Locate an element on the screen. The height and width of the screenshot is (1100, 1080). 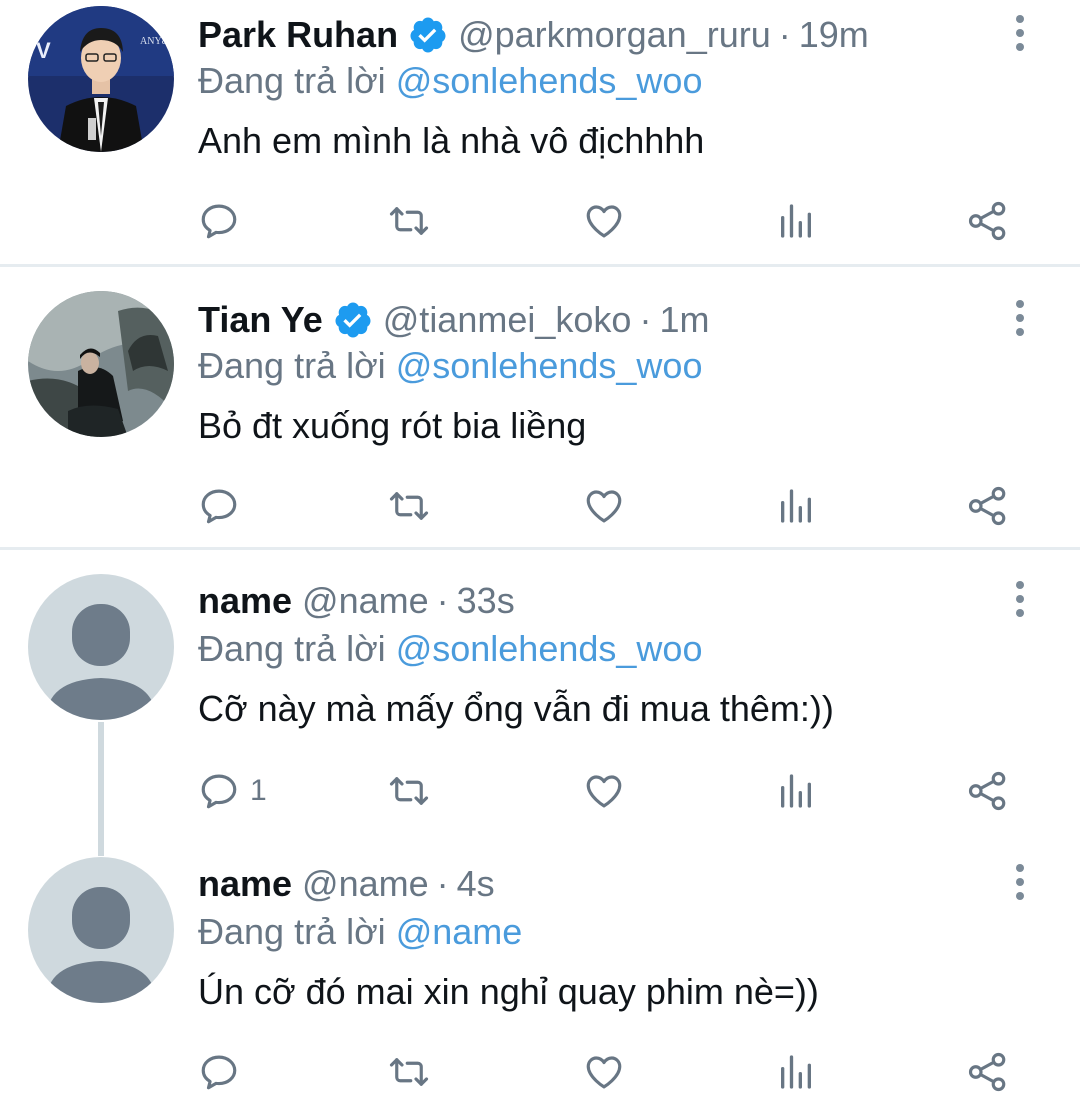
display-name: Park Ruhan is located at coordinates (298, 35).